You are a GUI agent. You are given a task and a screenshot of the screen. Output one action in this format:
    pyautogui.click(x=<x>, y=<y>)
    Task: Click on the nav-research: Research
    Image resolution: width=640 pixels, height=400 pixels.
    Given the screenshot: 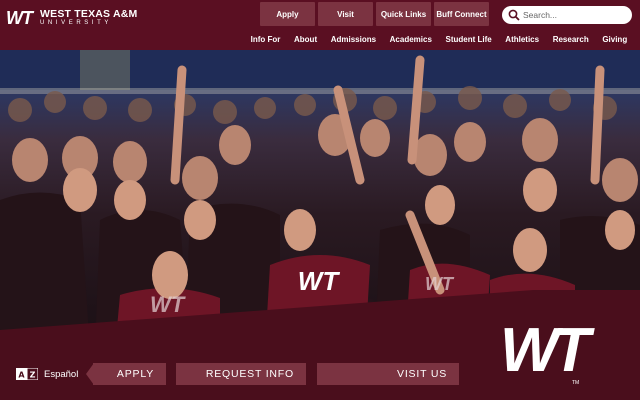 What is the action you would take?
    pyautogui.click(x=571, y=39)
    